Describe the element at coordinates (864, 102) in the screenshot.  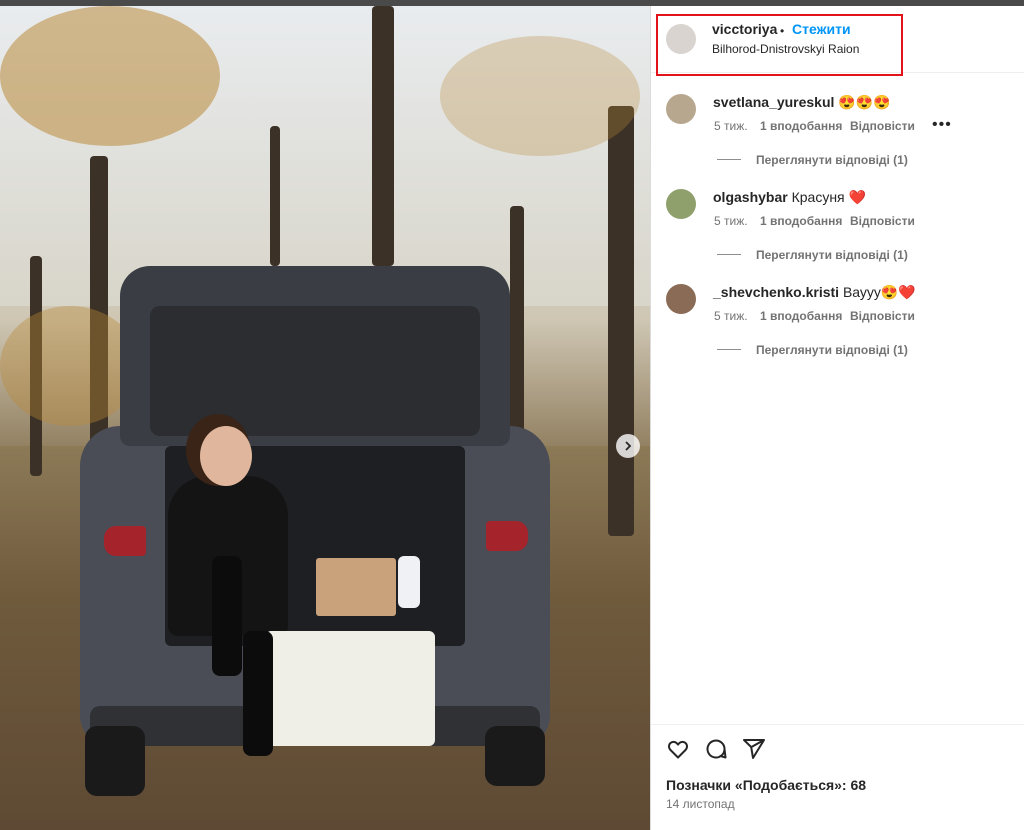
I see `comment-body: 😍😍😍` at that location.